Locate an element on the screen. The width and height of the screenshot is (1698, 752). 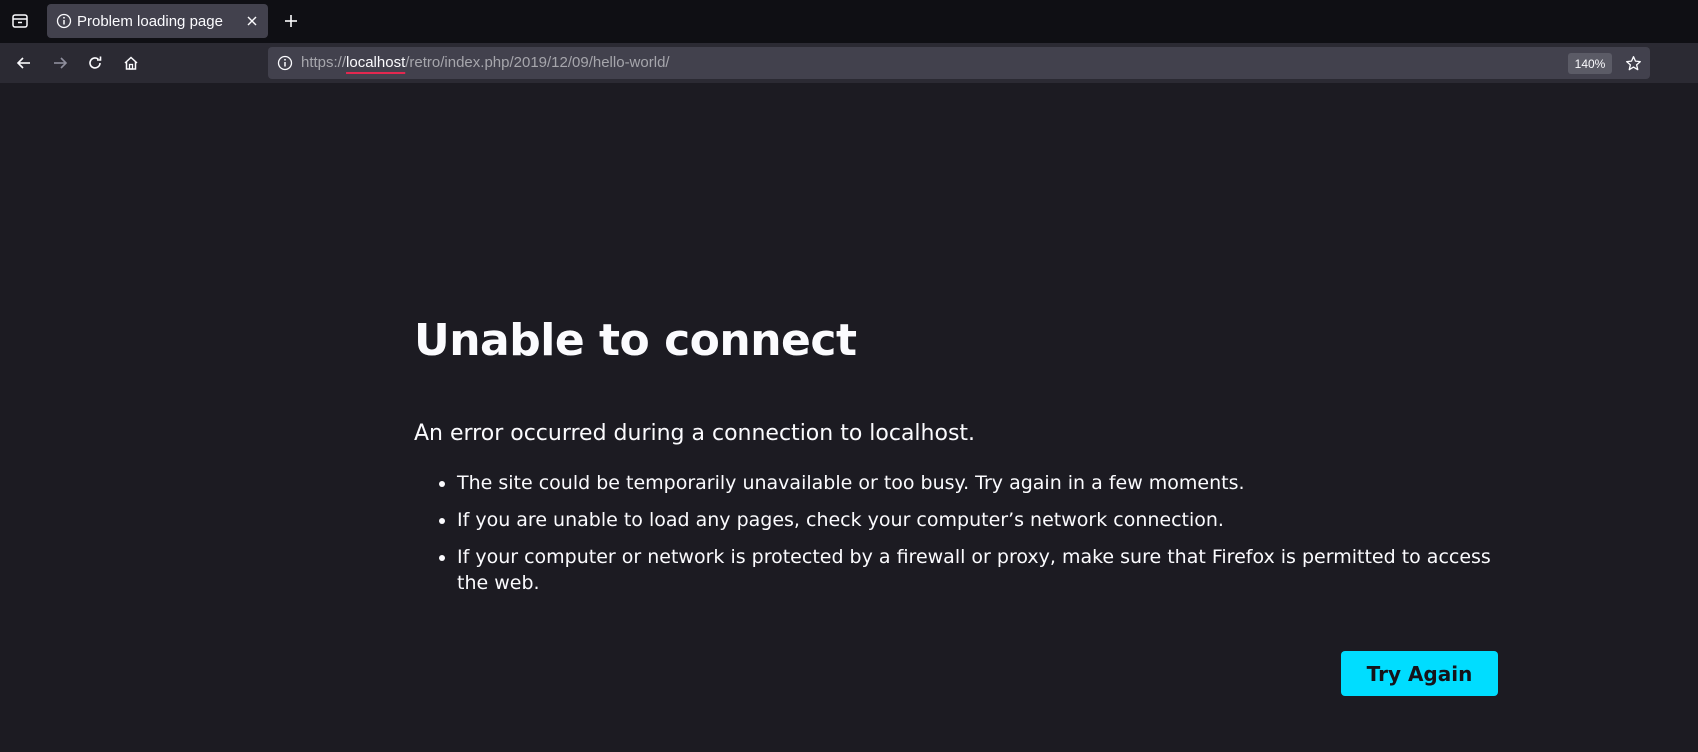
url-host: localhost is located at coordinates (376, 62).